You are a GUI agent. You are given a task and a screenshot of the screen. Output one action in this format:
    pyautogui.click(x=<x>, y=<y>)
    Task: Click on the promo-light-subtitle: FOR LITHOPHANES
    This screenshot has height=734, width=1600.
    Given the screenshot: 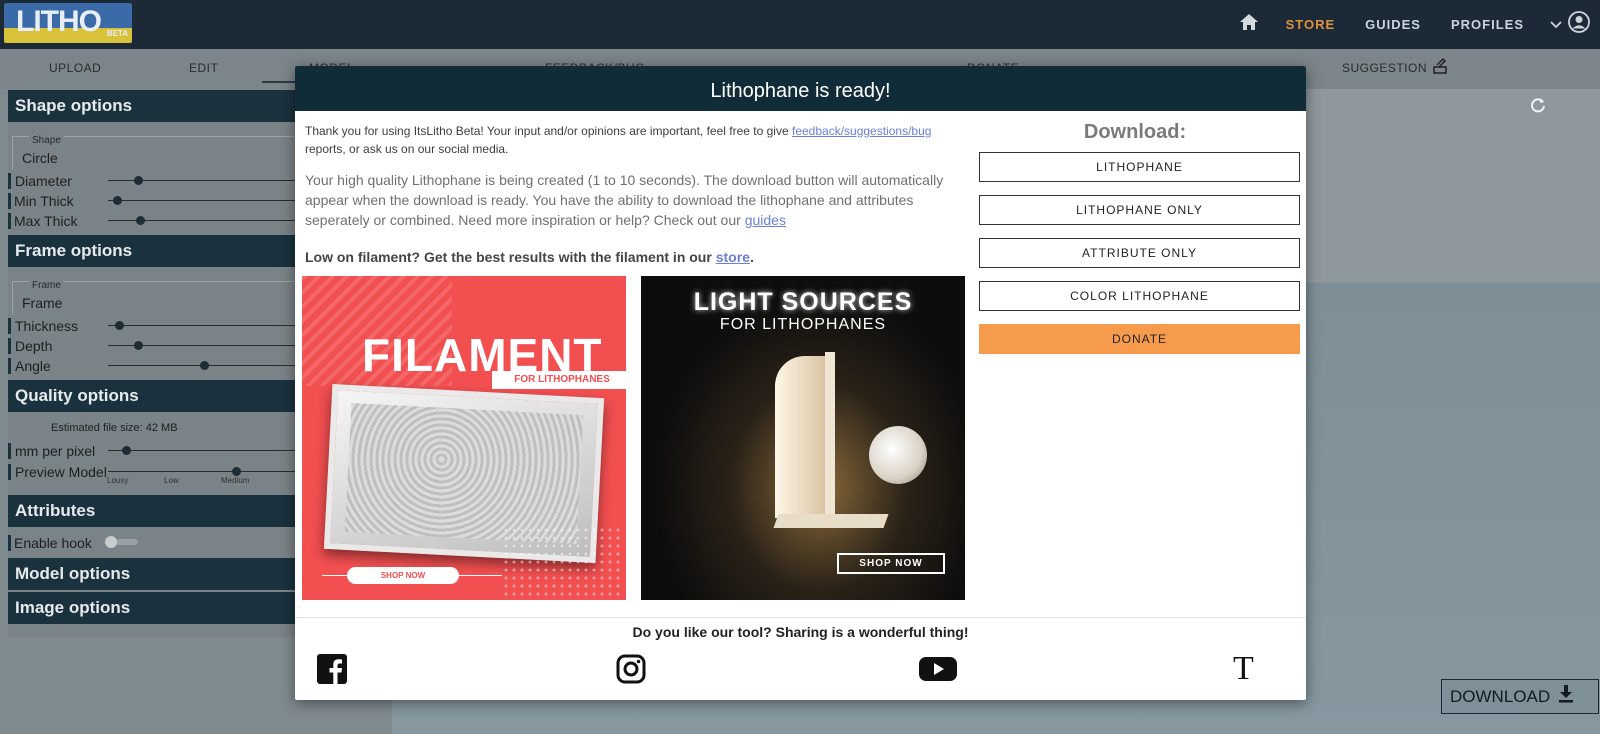 What is the action you would take?
    pyautogui.click(x=803, y=324)
    